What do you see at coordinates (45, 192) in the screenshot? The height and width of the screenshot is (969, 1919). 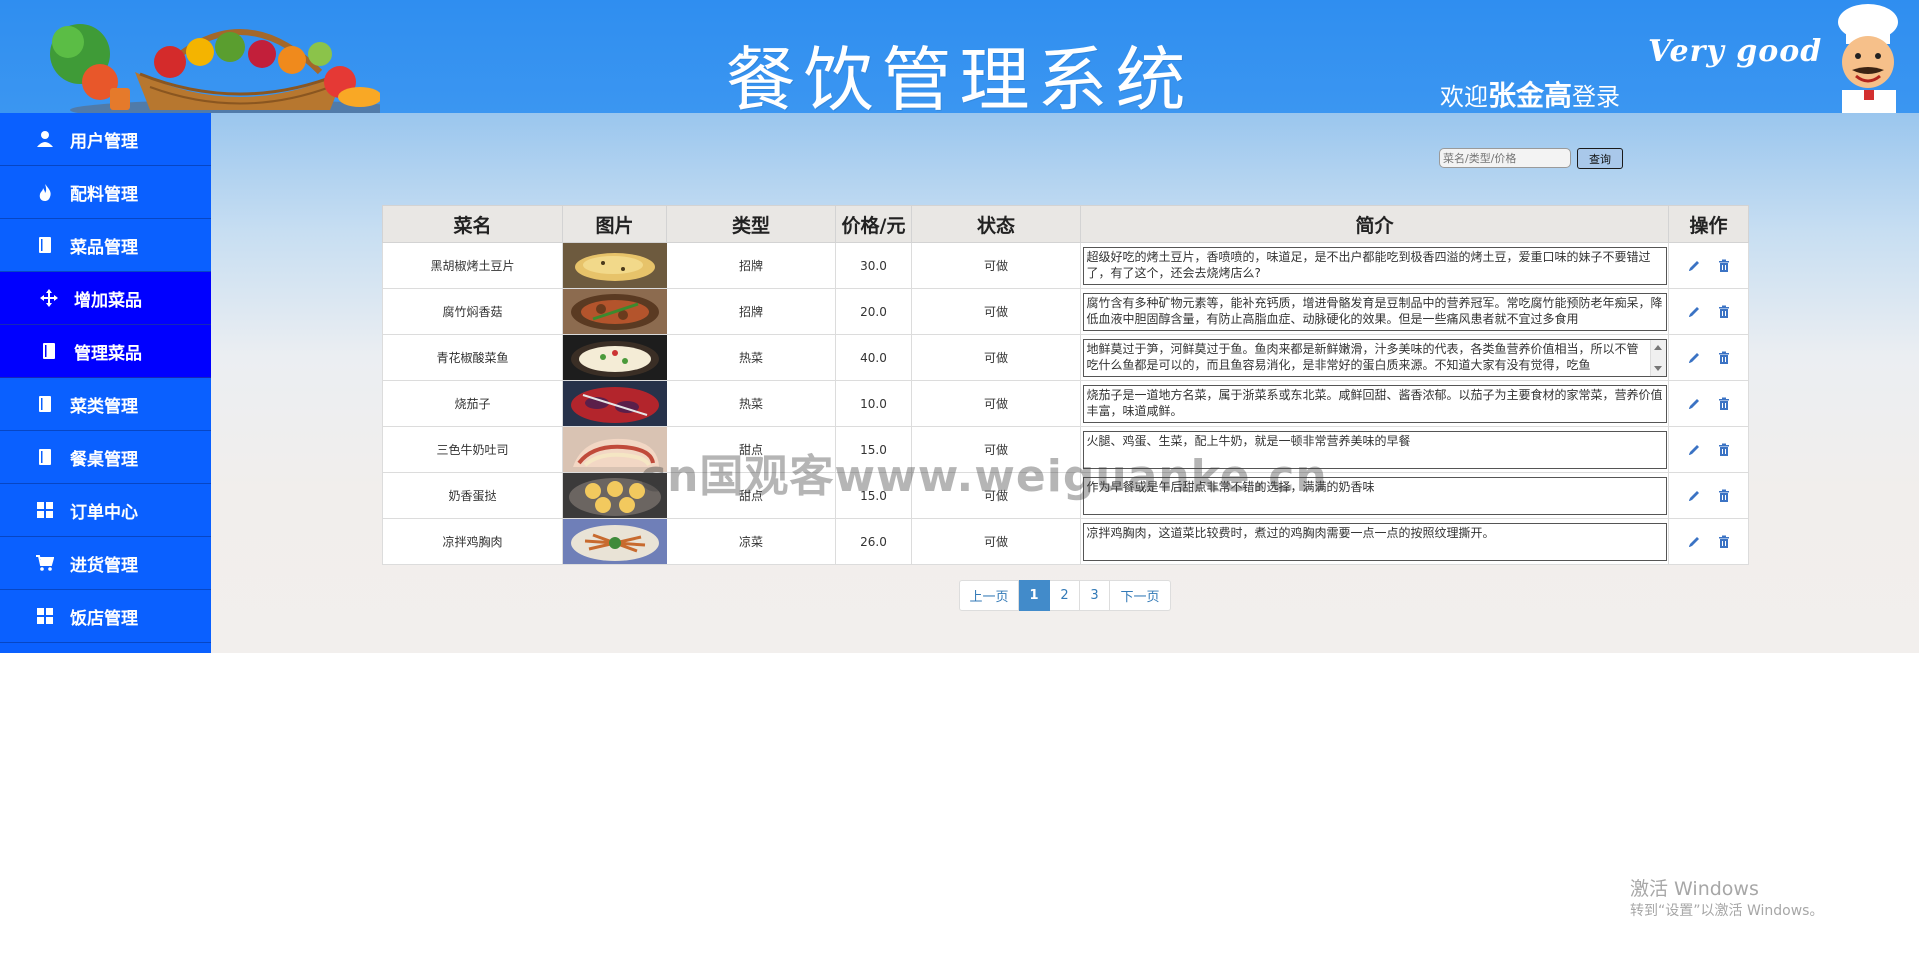 I see `fire-icon` at bounding box center [45, 192].